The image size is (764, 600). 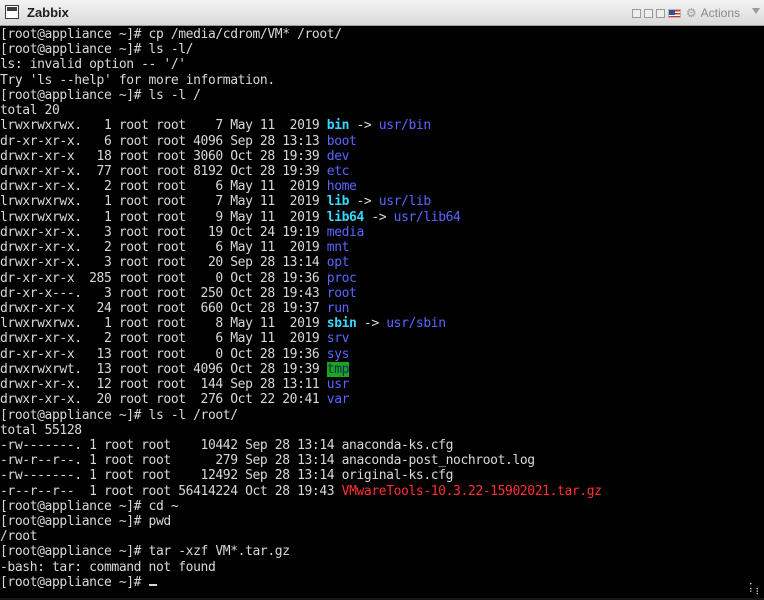 I want to click on terminal-text: total 55128, so click(x=41, y=430).